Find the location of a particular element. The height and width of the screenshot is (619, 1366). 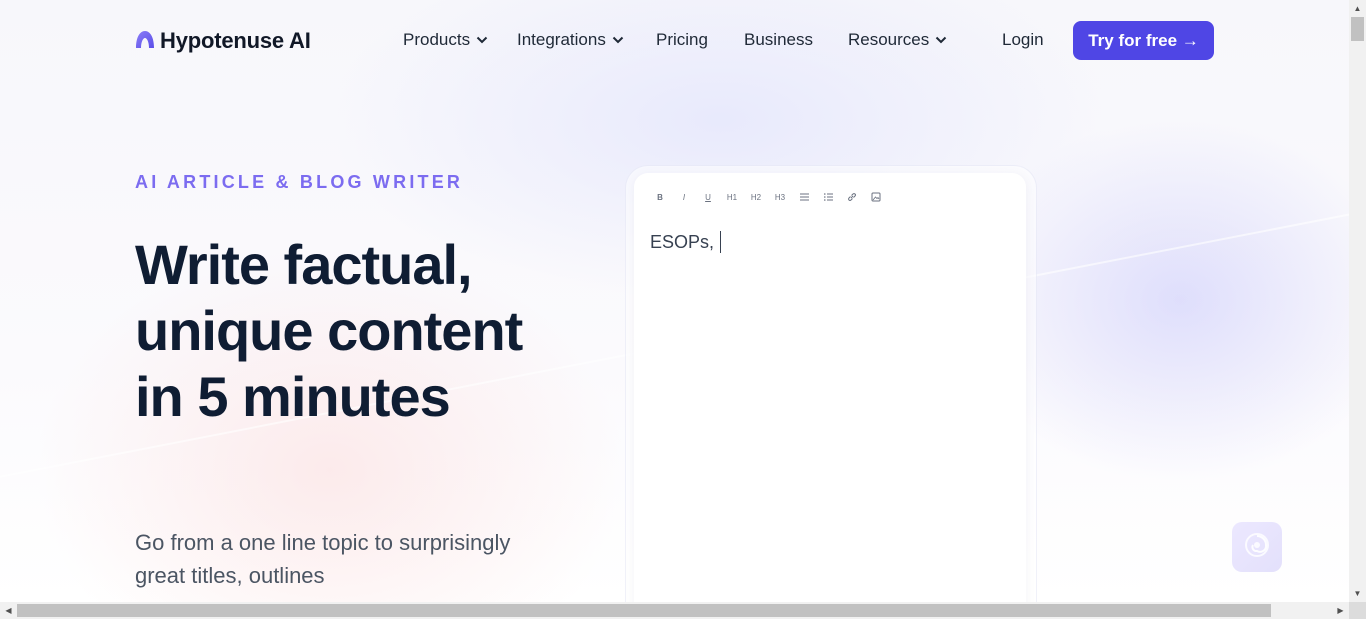

nav-pricing: Pricing is located at coordinates (682, 40).